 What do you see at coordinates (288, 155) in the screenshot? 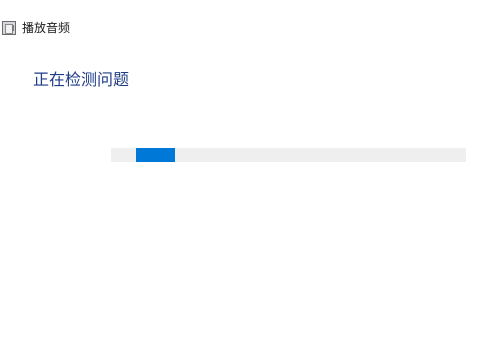
I see `progress-bar` at bounding box center [288, 155].